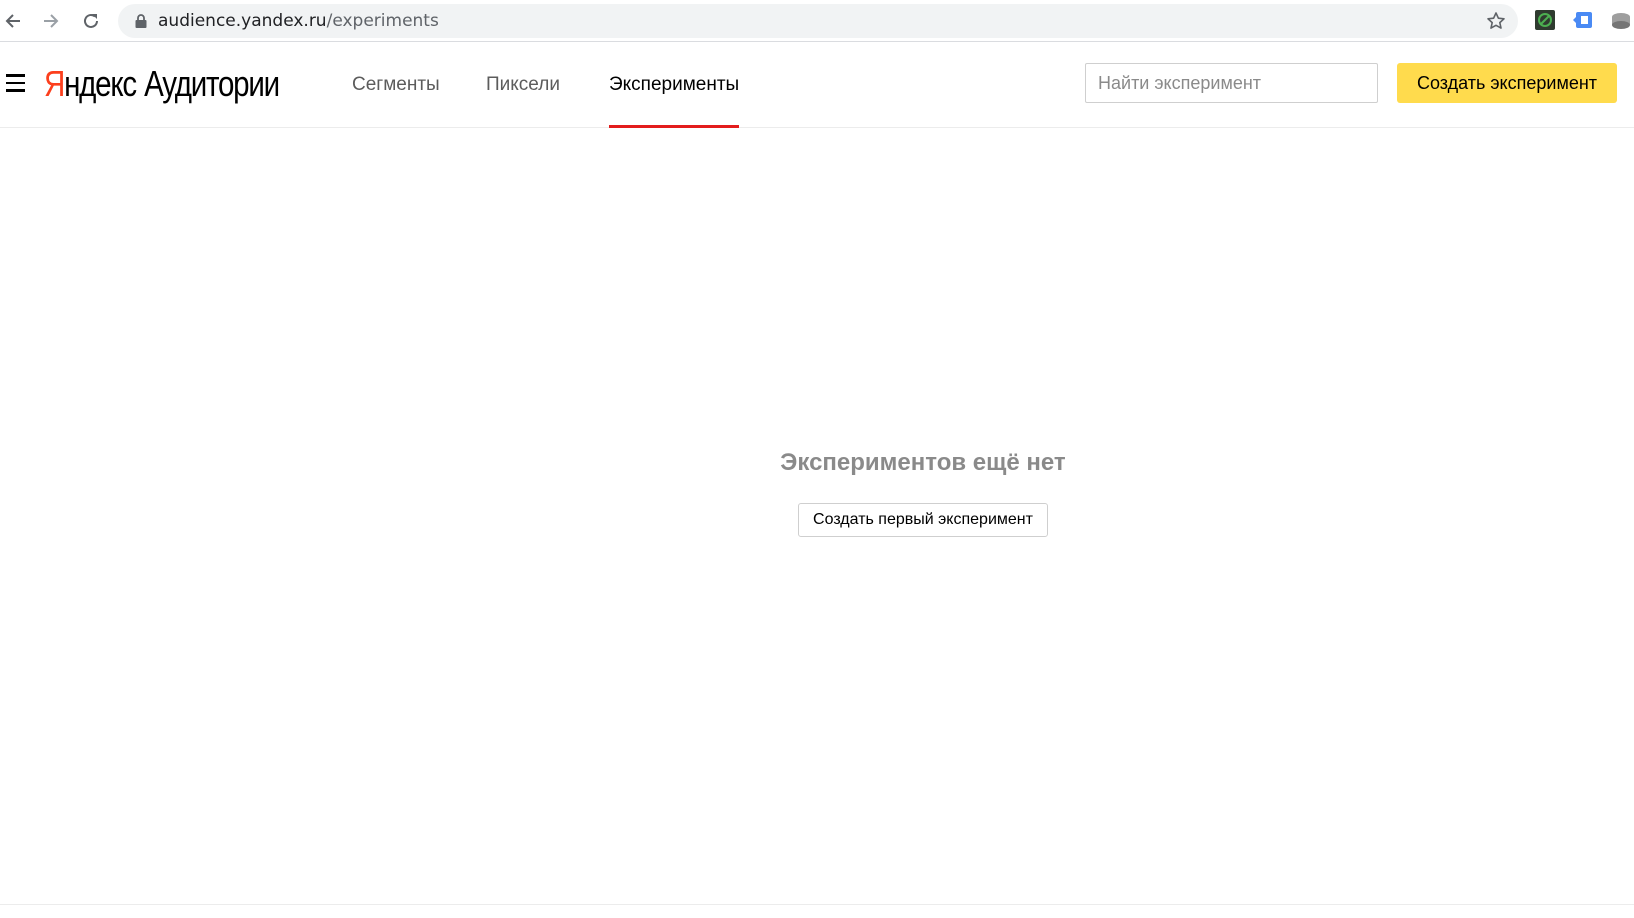  I want to click on reload-button, so click(91, 21).